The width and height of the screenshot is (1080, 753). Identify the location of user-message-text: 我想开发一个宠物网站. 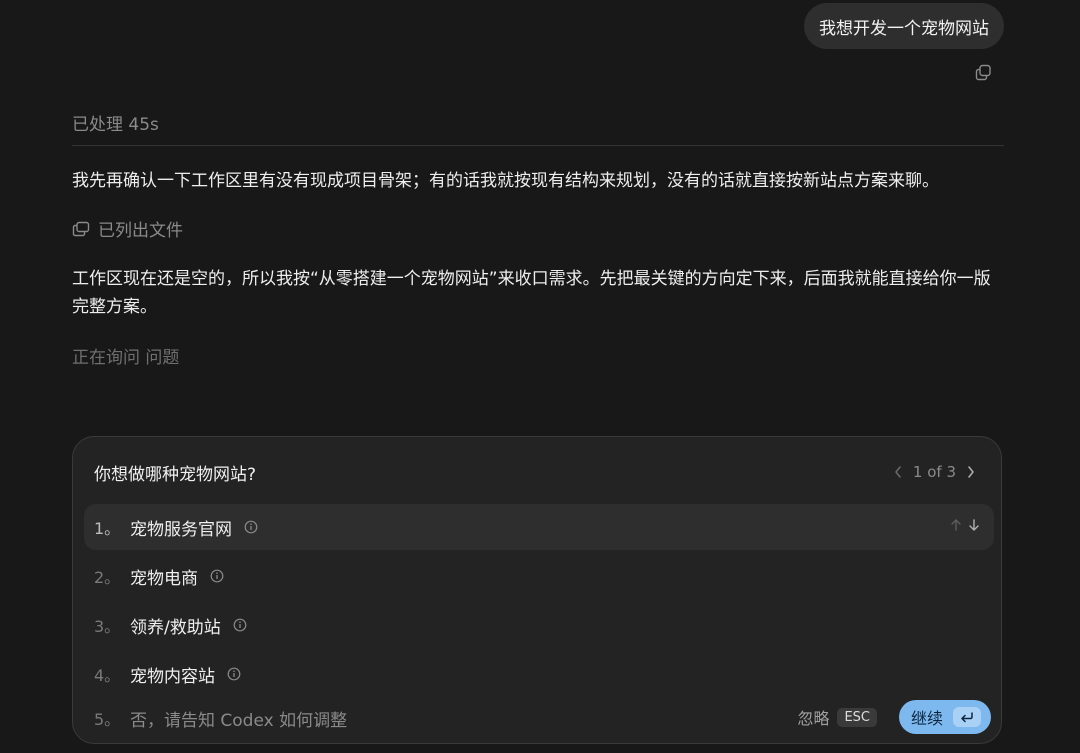
(904, 28).